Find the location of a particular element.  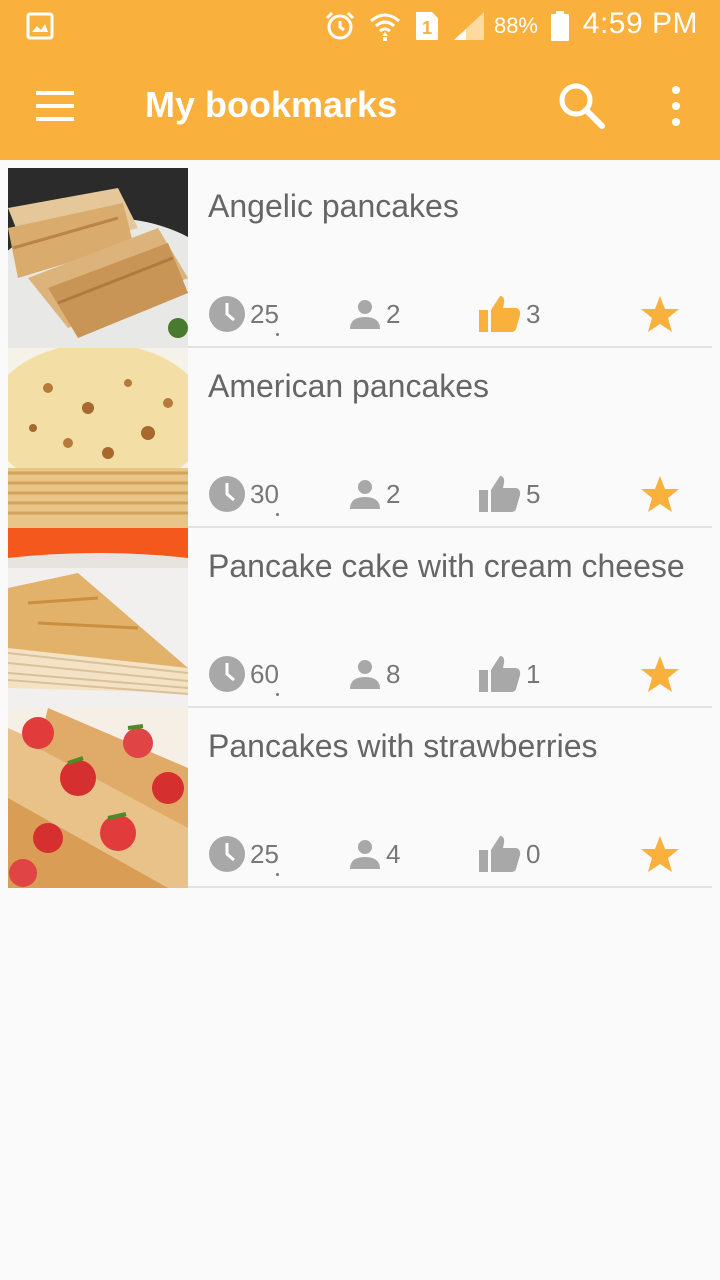

likes-value: 0 is located at coordinates (533, 853).